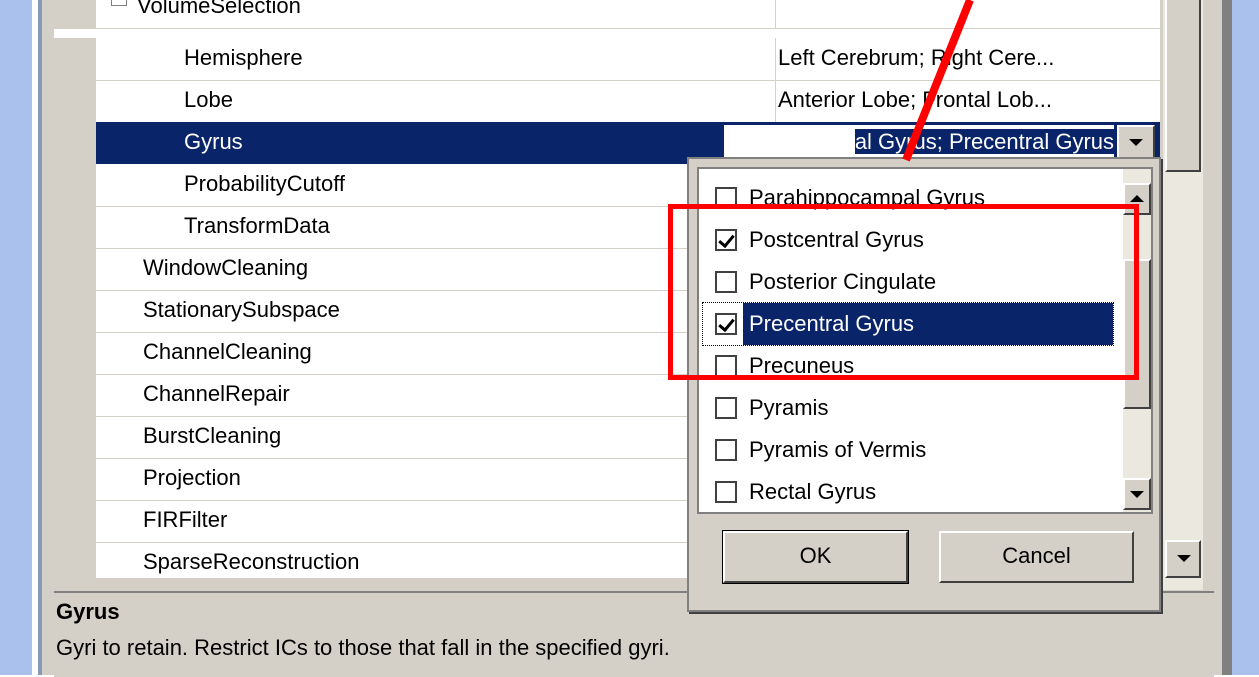  What do you see at coordinates (789, 407) in the screenshot?
I see `list-item-label: Pyramis` at bounding box center [789, 407].